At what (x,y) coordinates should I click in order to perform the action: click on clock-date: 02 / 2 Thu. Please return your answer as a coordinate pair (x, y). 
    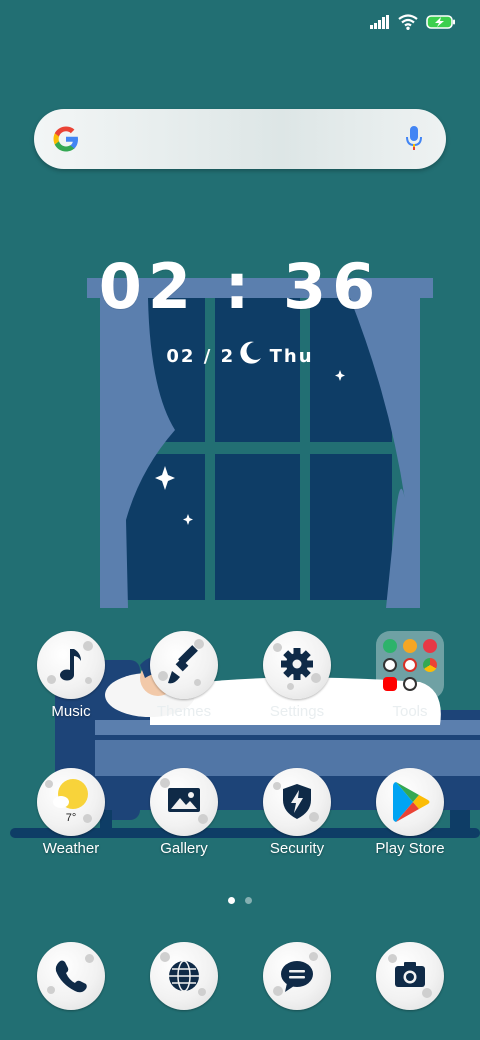
    Looking at the image, I should click on (240, 353).